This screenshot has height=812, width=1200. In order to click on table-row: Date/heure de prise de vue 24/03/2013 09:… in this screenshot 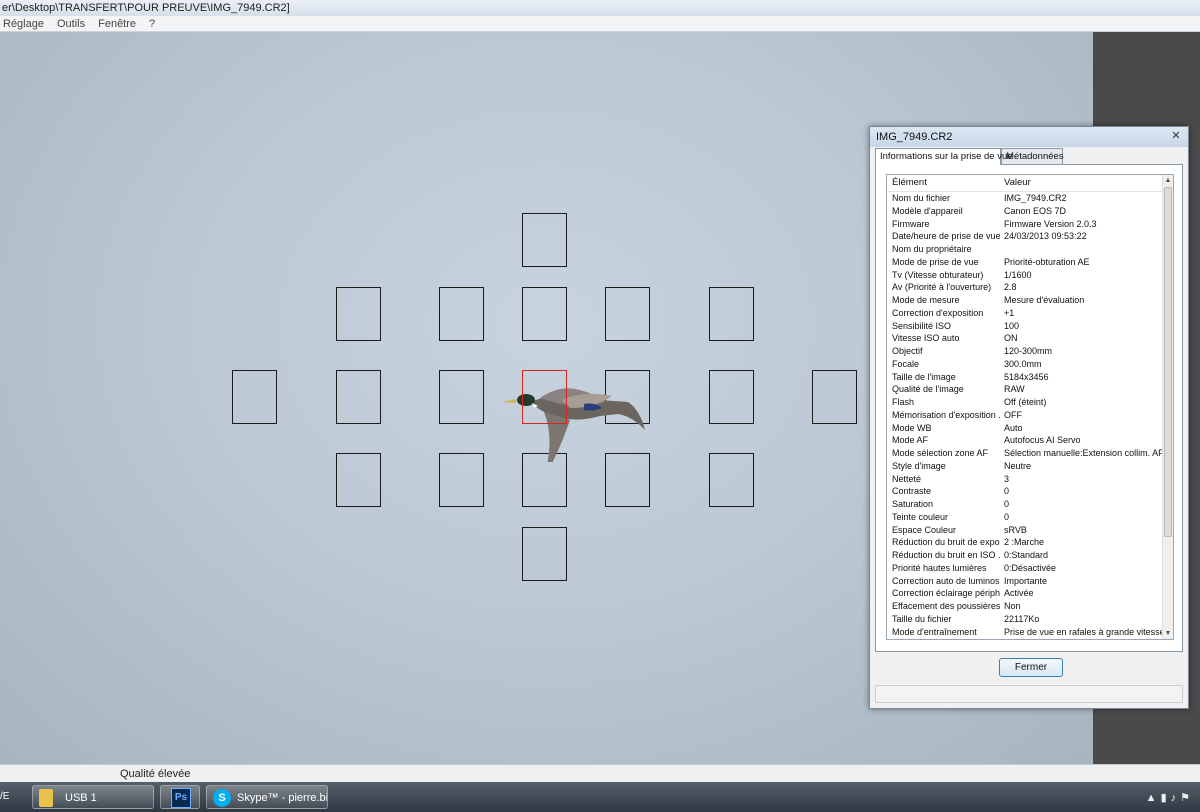, I will do `click(1025, 236)`.